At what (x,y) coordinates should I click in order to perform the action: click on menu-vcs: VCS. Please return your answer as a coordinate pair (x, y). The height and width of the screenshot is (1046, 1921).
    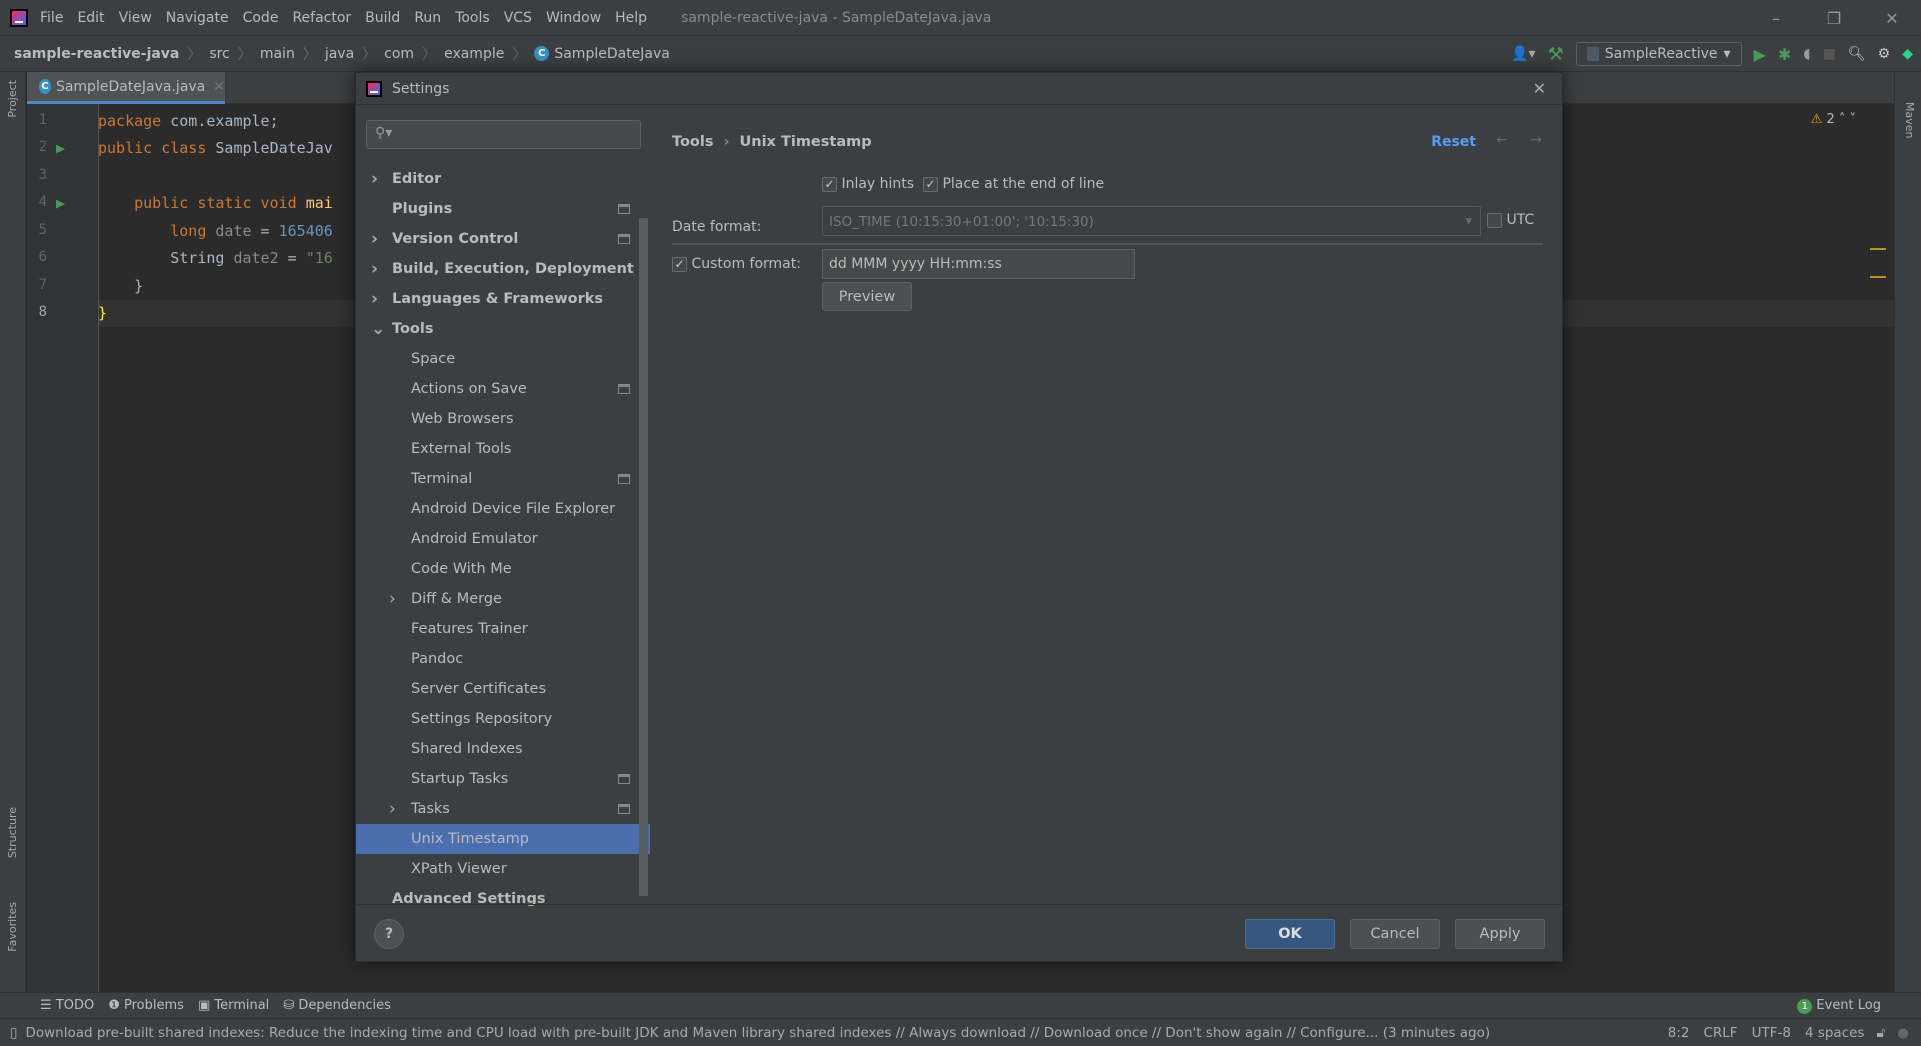
    Looking at the image, I should click on (518, 18).